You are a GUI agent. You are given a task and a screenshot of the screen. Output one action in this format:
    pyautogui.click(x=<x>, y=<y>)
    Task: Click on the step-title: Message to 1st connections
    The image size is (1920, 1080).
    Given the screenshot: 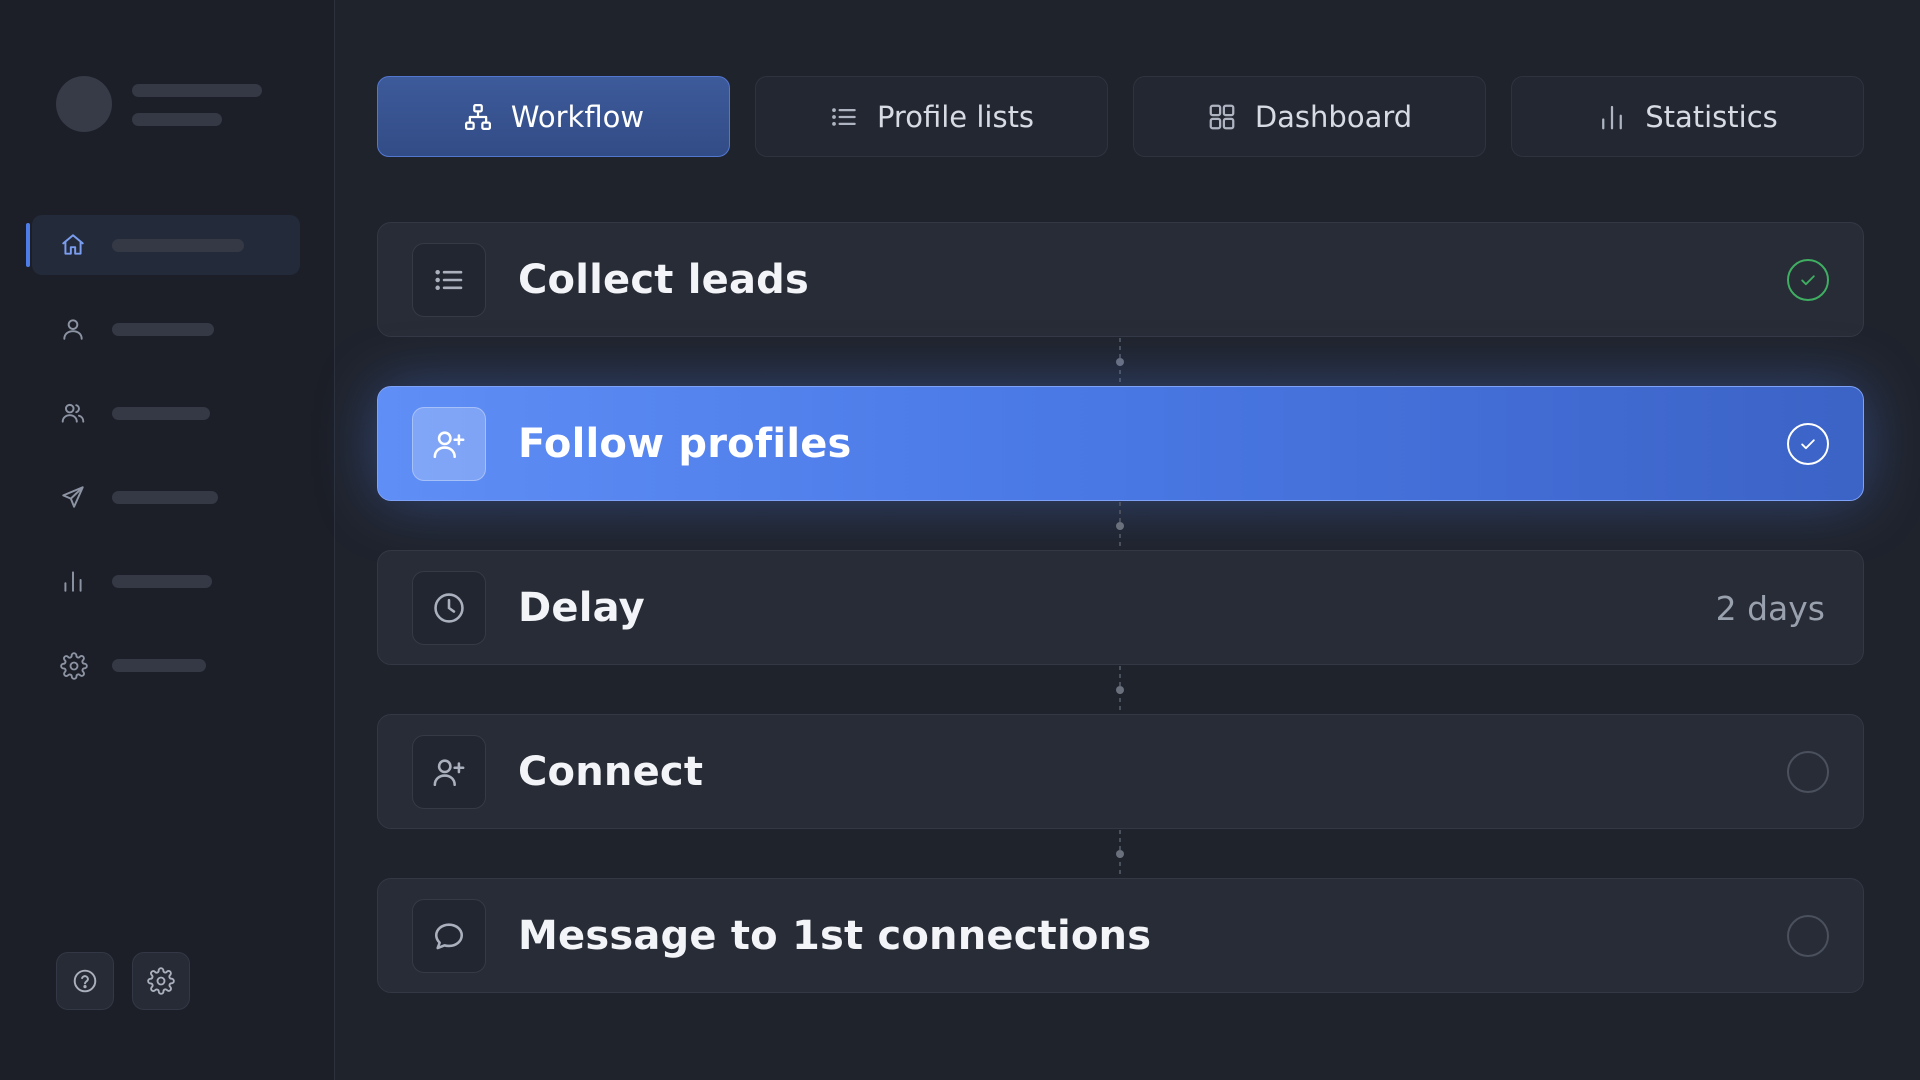 What is the action you would take?
    pyautogui.click(x=835, y=936)
    